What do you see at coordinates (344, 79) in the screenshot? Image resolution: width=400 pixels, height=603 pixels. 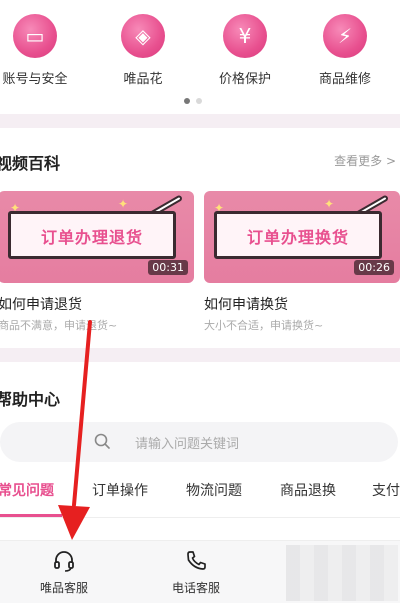 I see `quick-service-label: 商品维修` at bounding box center [344, 79].